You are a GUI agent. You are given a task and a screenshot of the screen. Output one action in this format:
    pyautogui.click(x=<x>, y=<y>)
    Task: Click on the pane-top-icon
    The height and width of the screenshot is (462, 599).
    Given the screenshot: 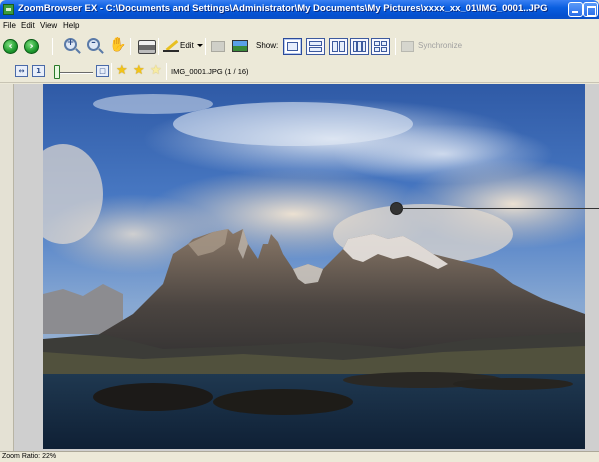 What is the action you would take?
    pyautogui.click(x=315, y=43)
    